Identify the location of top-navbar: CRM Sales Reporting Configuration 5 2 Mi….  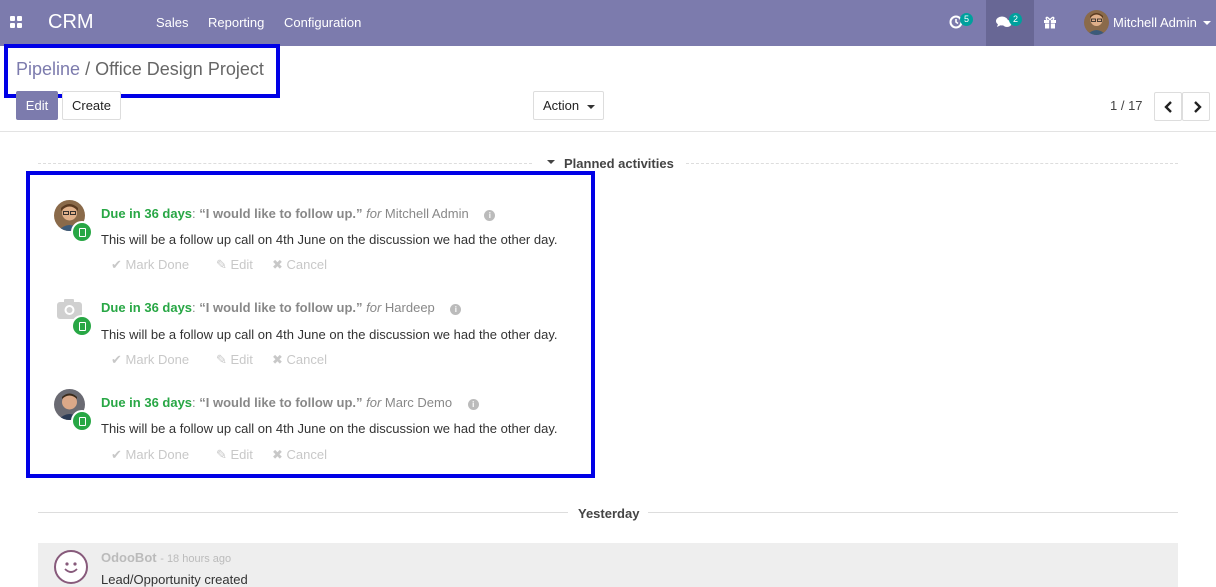
(608, 23).